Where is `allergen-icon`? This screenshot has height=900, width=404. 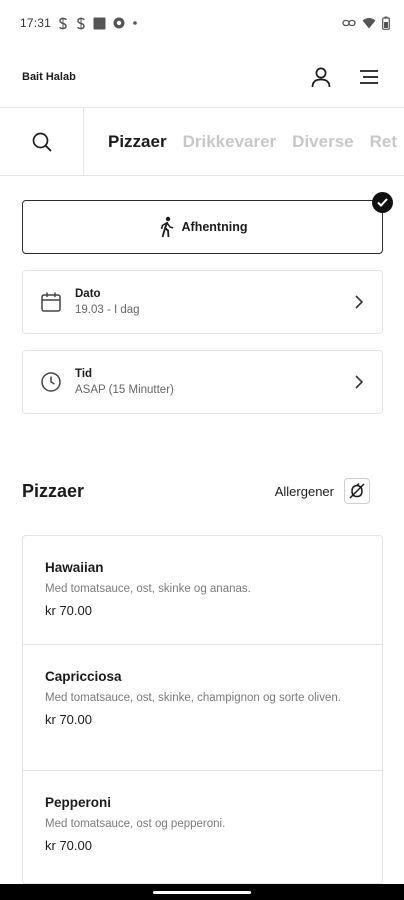
allergen-icon is located at coordinates (357, 491).